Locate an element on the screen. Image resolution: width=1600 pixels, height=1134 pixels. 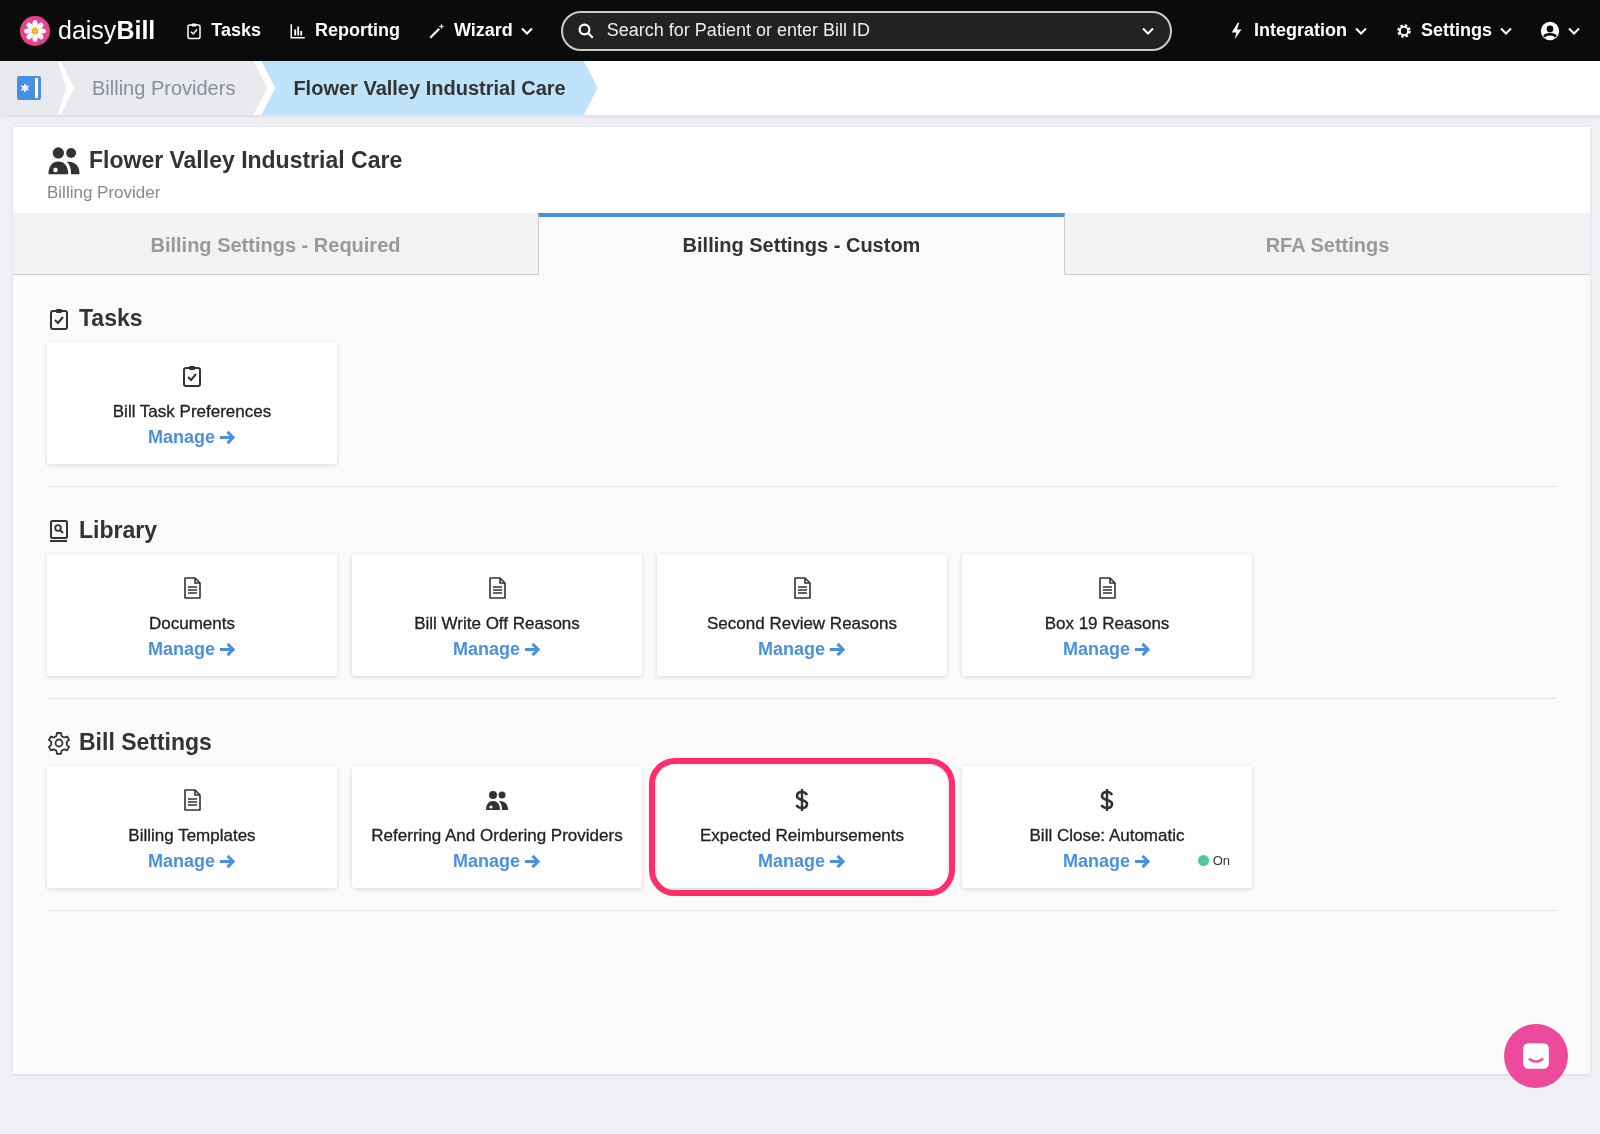
nav-menu-item: Integration is located at coordinates (1297, 30).